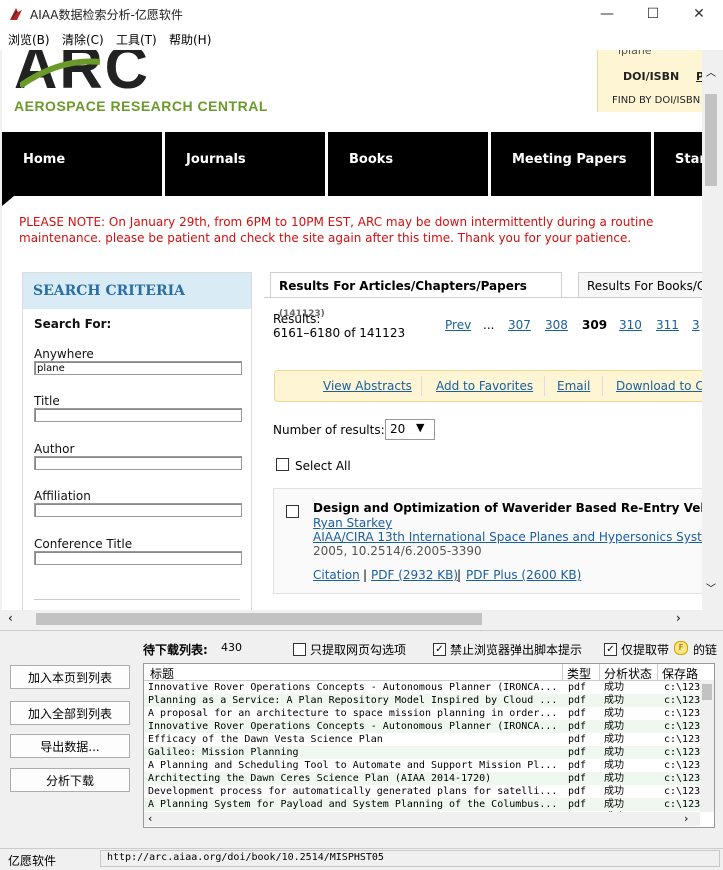  Describe the element at coordinates (138, 415) in the screenshot. I see `title-input` at that location.